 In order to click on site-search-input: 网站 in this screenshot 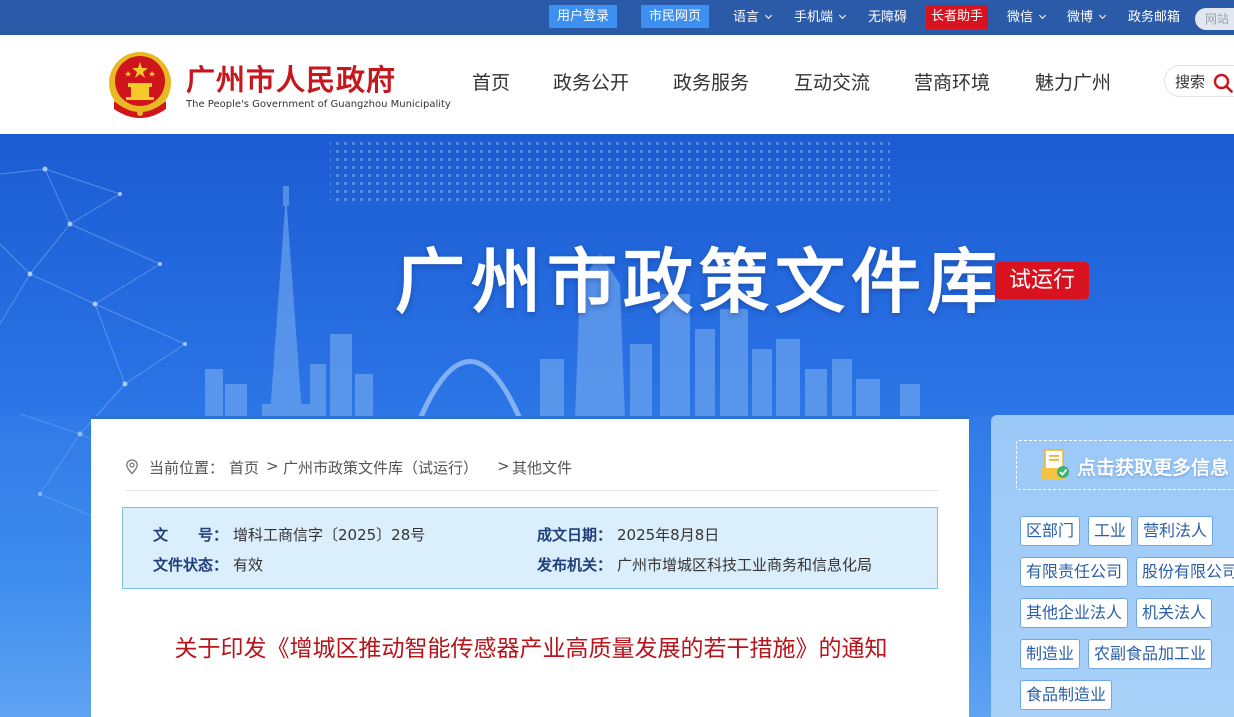, I will do `click(1214, 19)`.